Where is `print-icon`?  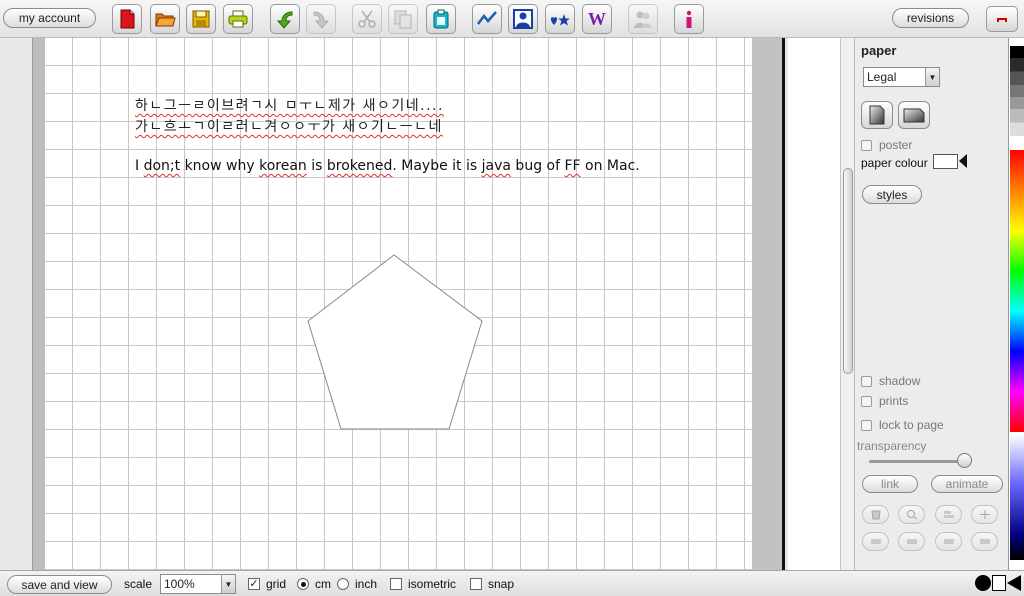
print-icon is located at coordinates (238, 19).